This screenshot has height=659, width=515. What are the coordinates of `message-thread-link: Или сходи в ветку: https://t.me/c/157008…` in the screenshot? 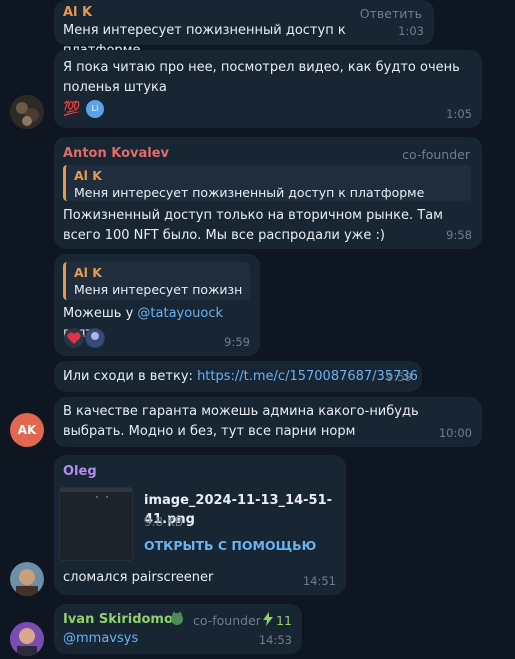 It's located at (238, 376).